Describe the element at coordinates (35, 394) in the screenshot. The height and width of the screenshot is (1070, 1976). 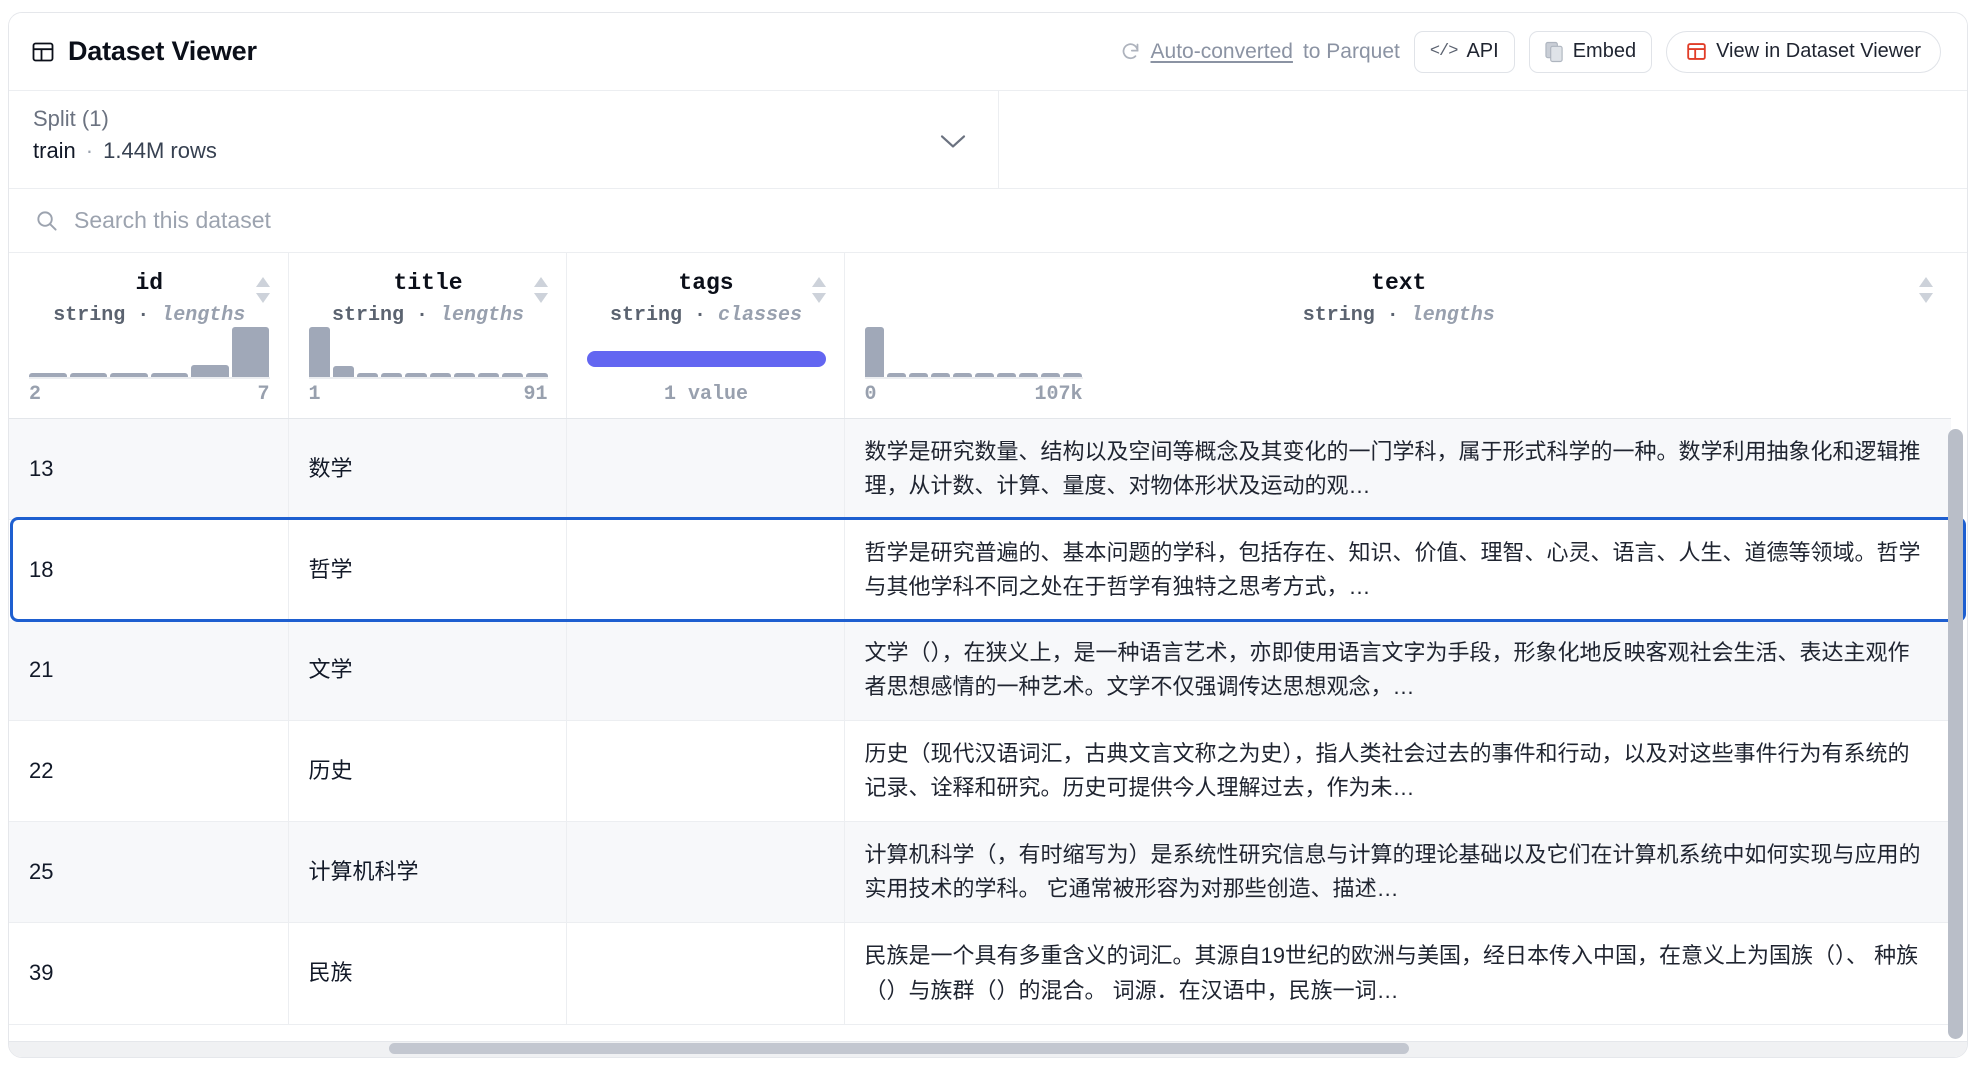
I see `histogram-min-id: 2` at that location.